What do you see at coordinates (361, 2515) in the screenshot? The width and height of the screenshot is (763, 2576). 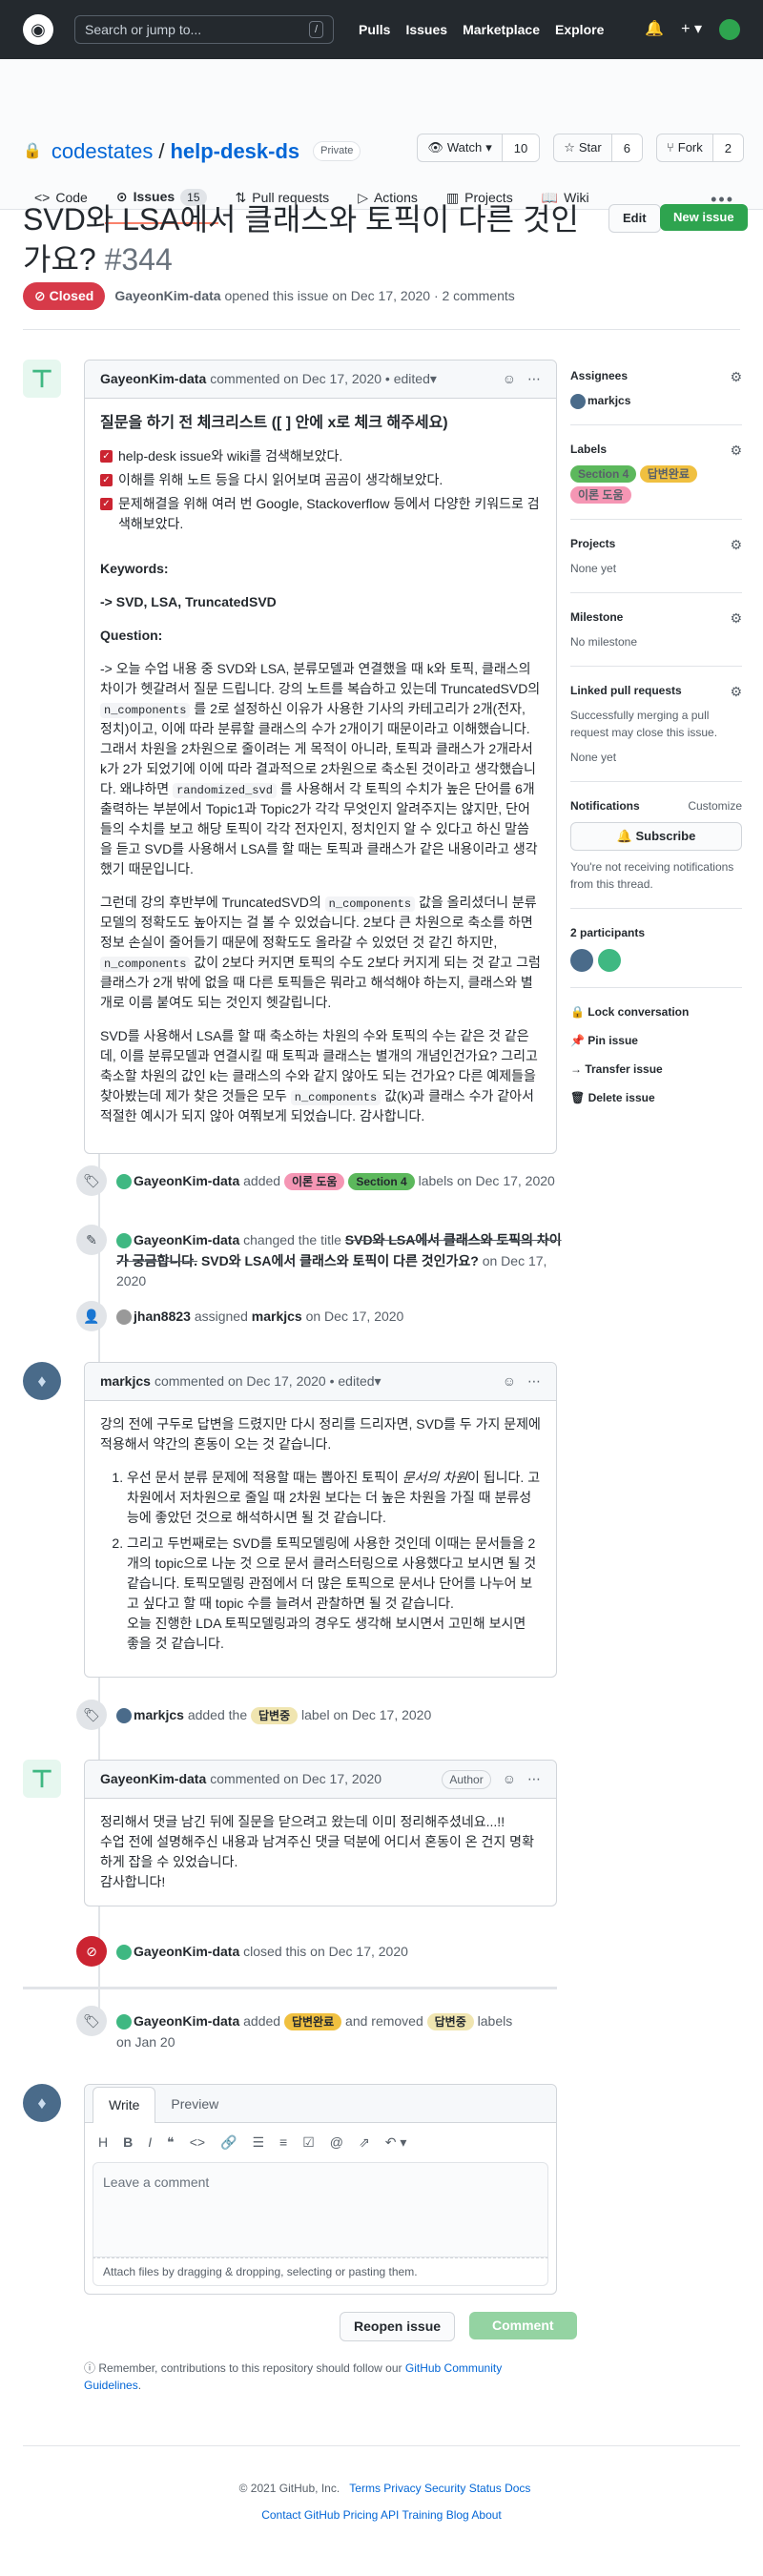 I see `footer-link-pricing: Pricing` at bounding box center [361, 2515].